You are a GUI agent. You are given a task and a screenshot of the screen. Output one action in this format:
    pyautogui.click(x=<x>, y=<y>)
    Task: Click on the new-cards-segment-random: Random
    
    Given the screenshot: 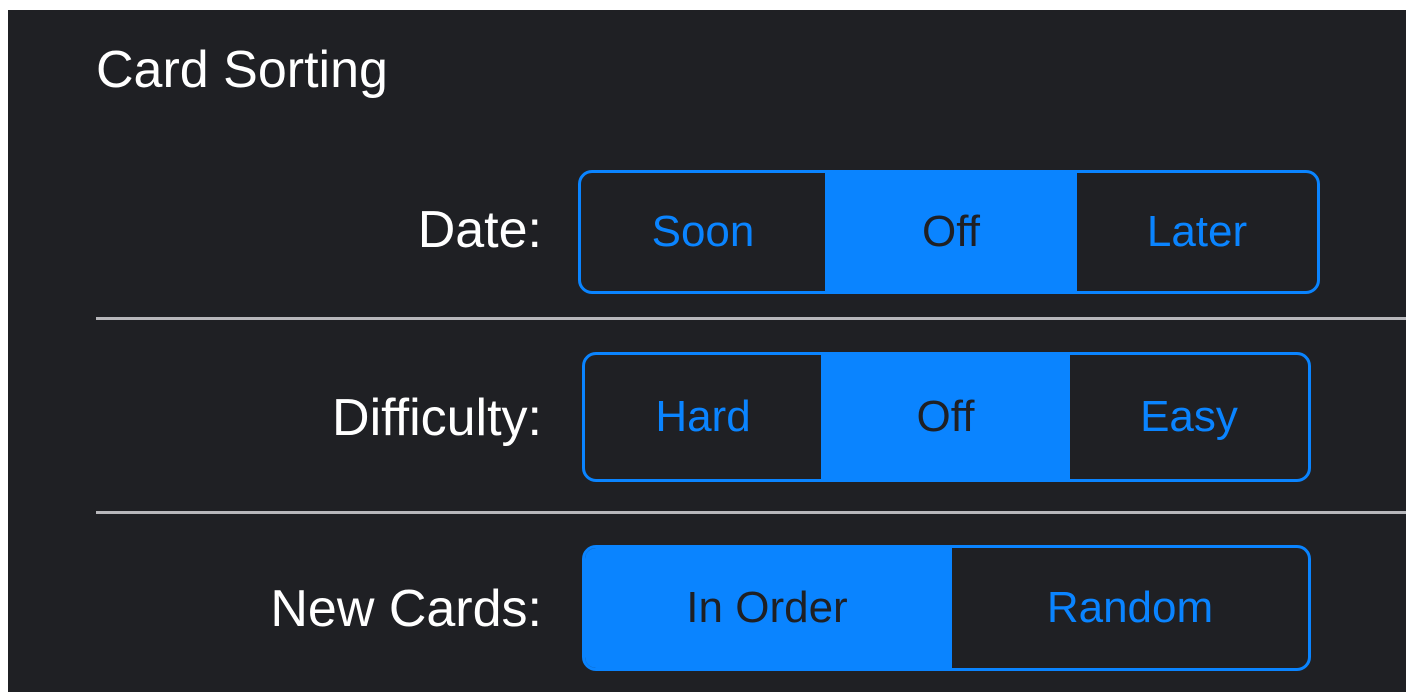 What is the action you would take?
    pyautogui.click(x=1128, y=608)
    